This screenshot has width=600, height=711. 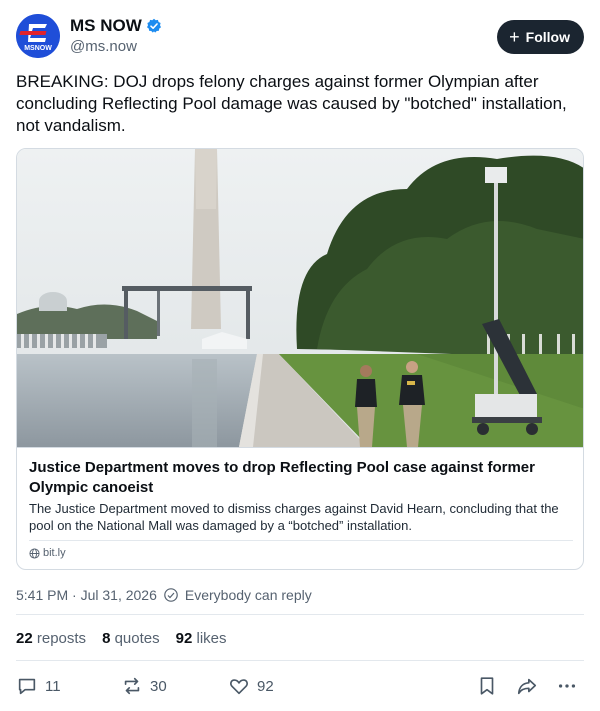 I want to click on globe-icon, so click(x=34, y=553).